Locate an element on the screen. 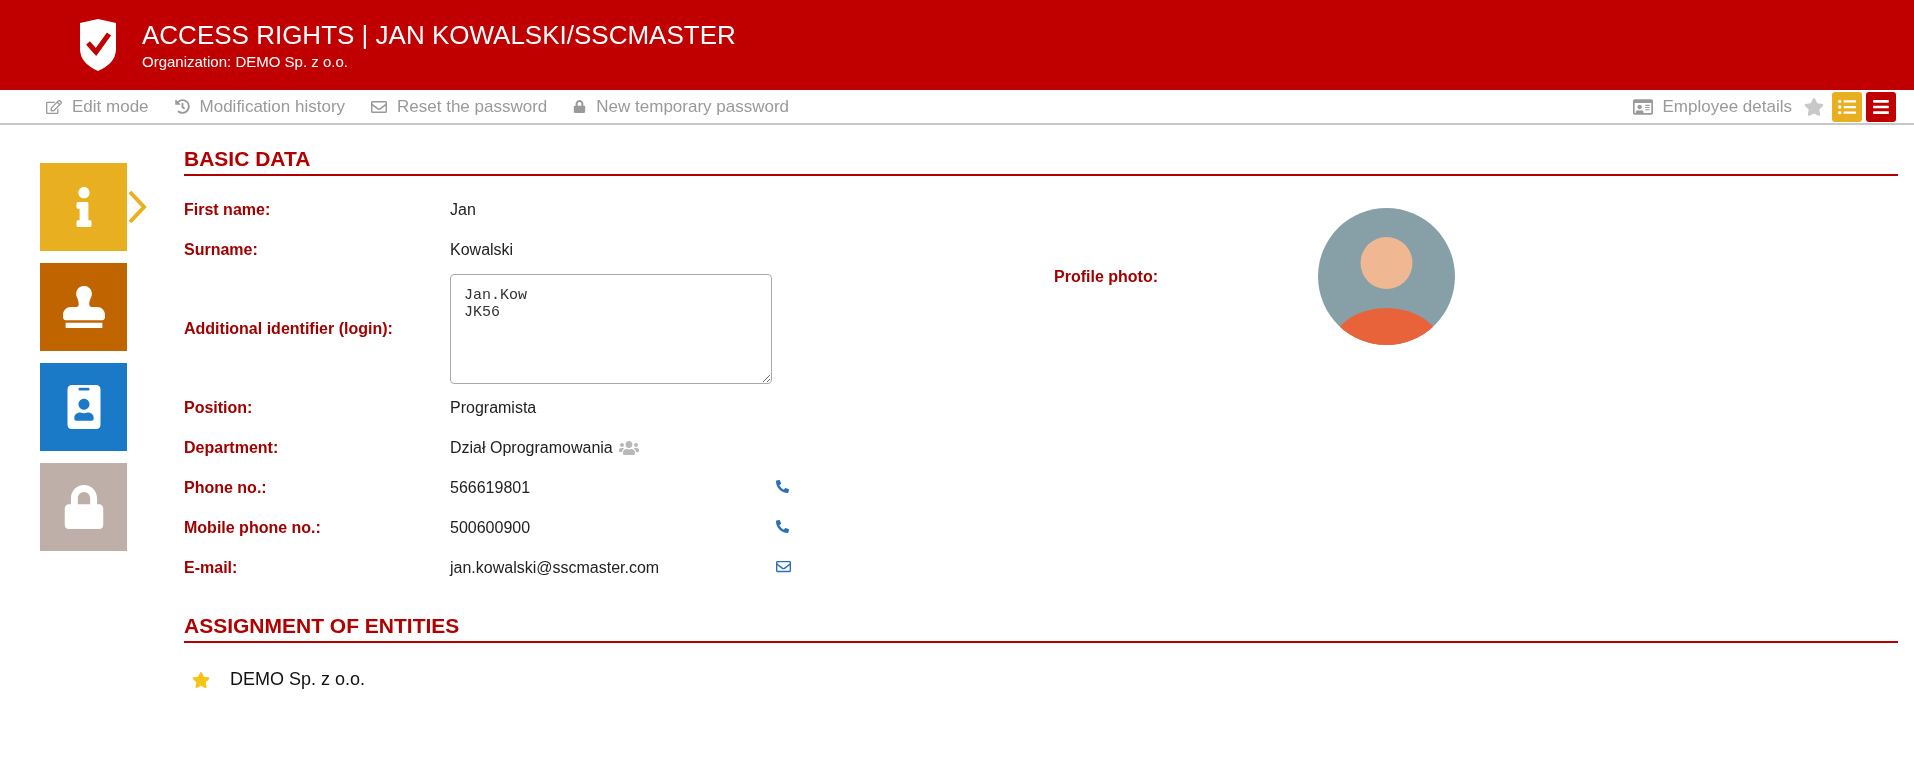  menu-button is located at coordinates (1881, 106).